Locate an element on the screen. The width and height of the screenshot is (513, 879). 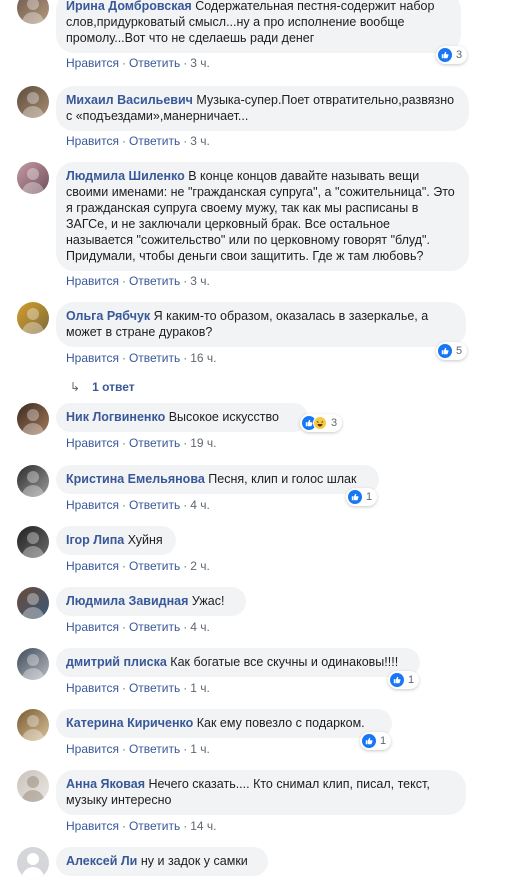
comment-time: 2 ч. is located at coordinates (200, 566).